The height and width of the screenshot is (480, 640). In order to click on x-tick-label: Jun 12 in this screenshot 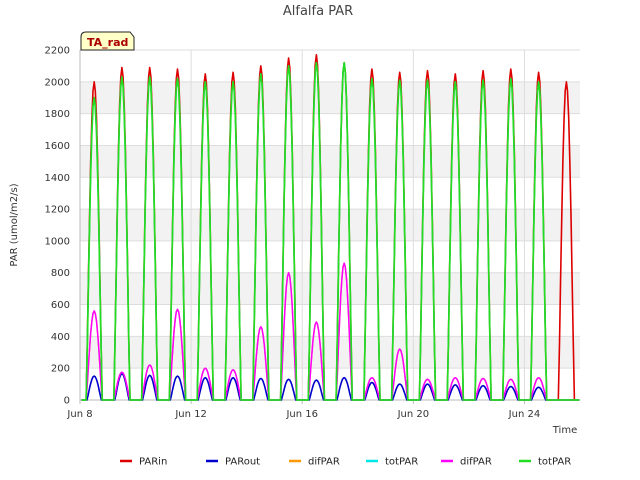, I will do `click(190, 414)`.